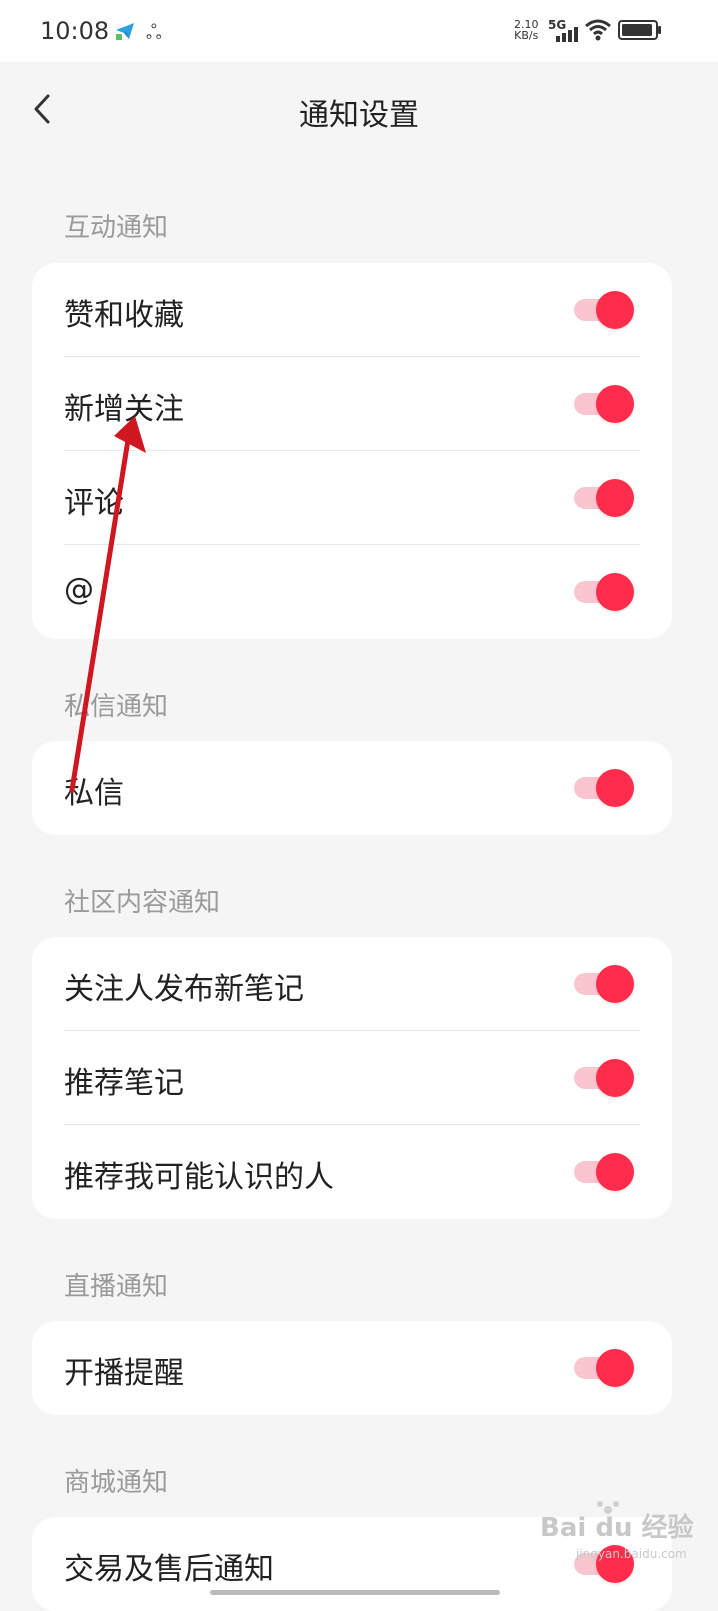 The image size is (718, 1611). What do you see at coordinates (352, 1172) in the screenshot?
I see `setting-row-people-you-may-know: 推荐我可能认识的人` at bounding box center [352, 1172].